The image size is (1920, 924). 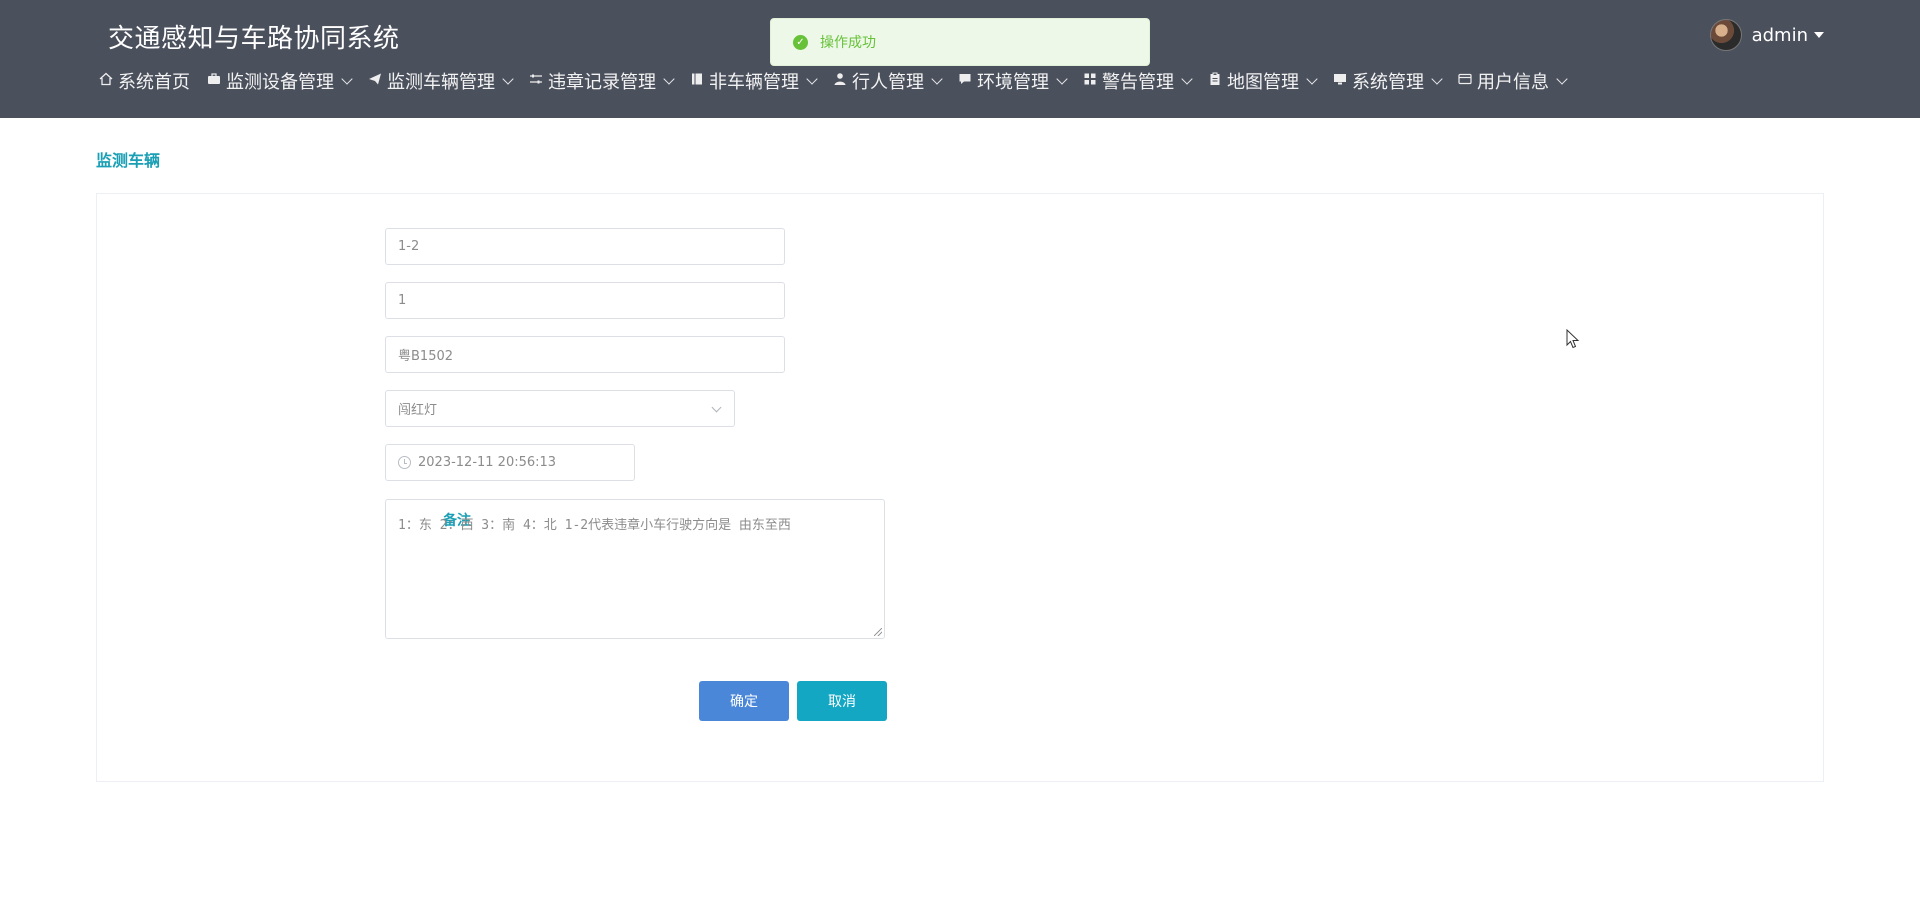 What do you see at coordinates (536, 81) in the screenshot?
I see `sliders-icon` at bounding box center [536, 81].